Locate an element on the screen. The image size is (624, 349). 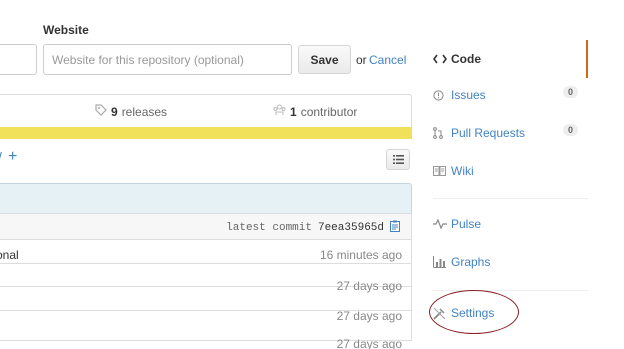
sidebar-item-settings: Settings is located at coordinates (510, 313).